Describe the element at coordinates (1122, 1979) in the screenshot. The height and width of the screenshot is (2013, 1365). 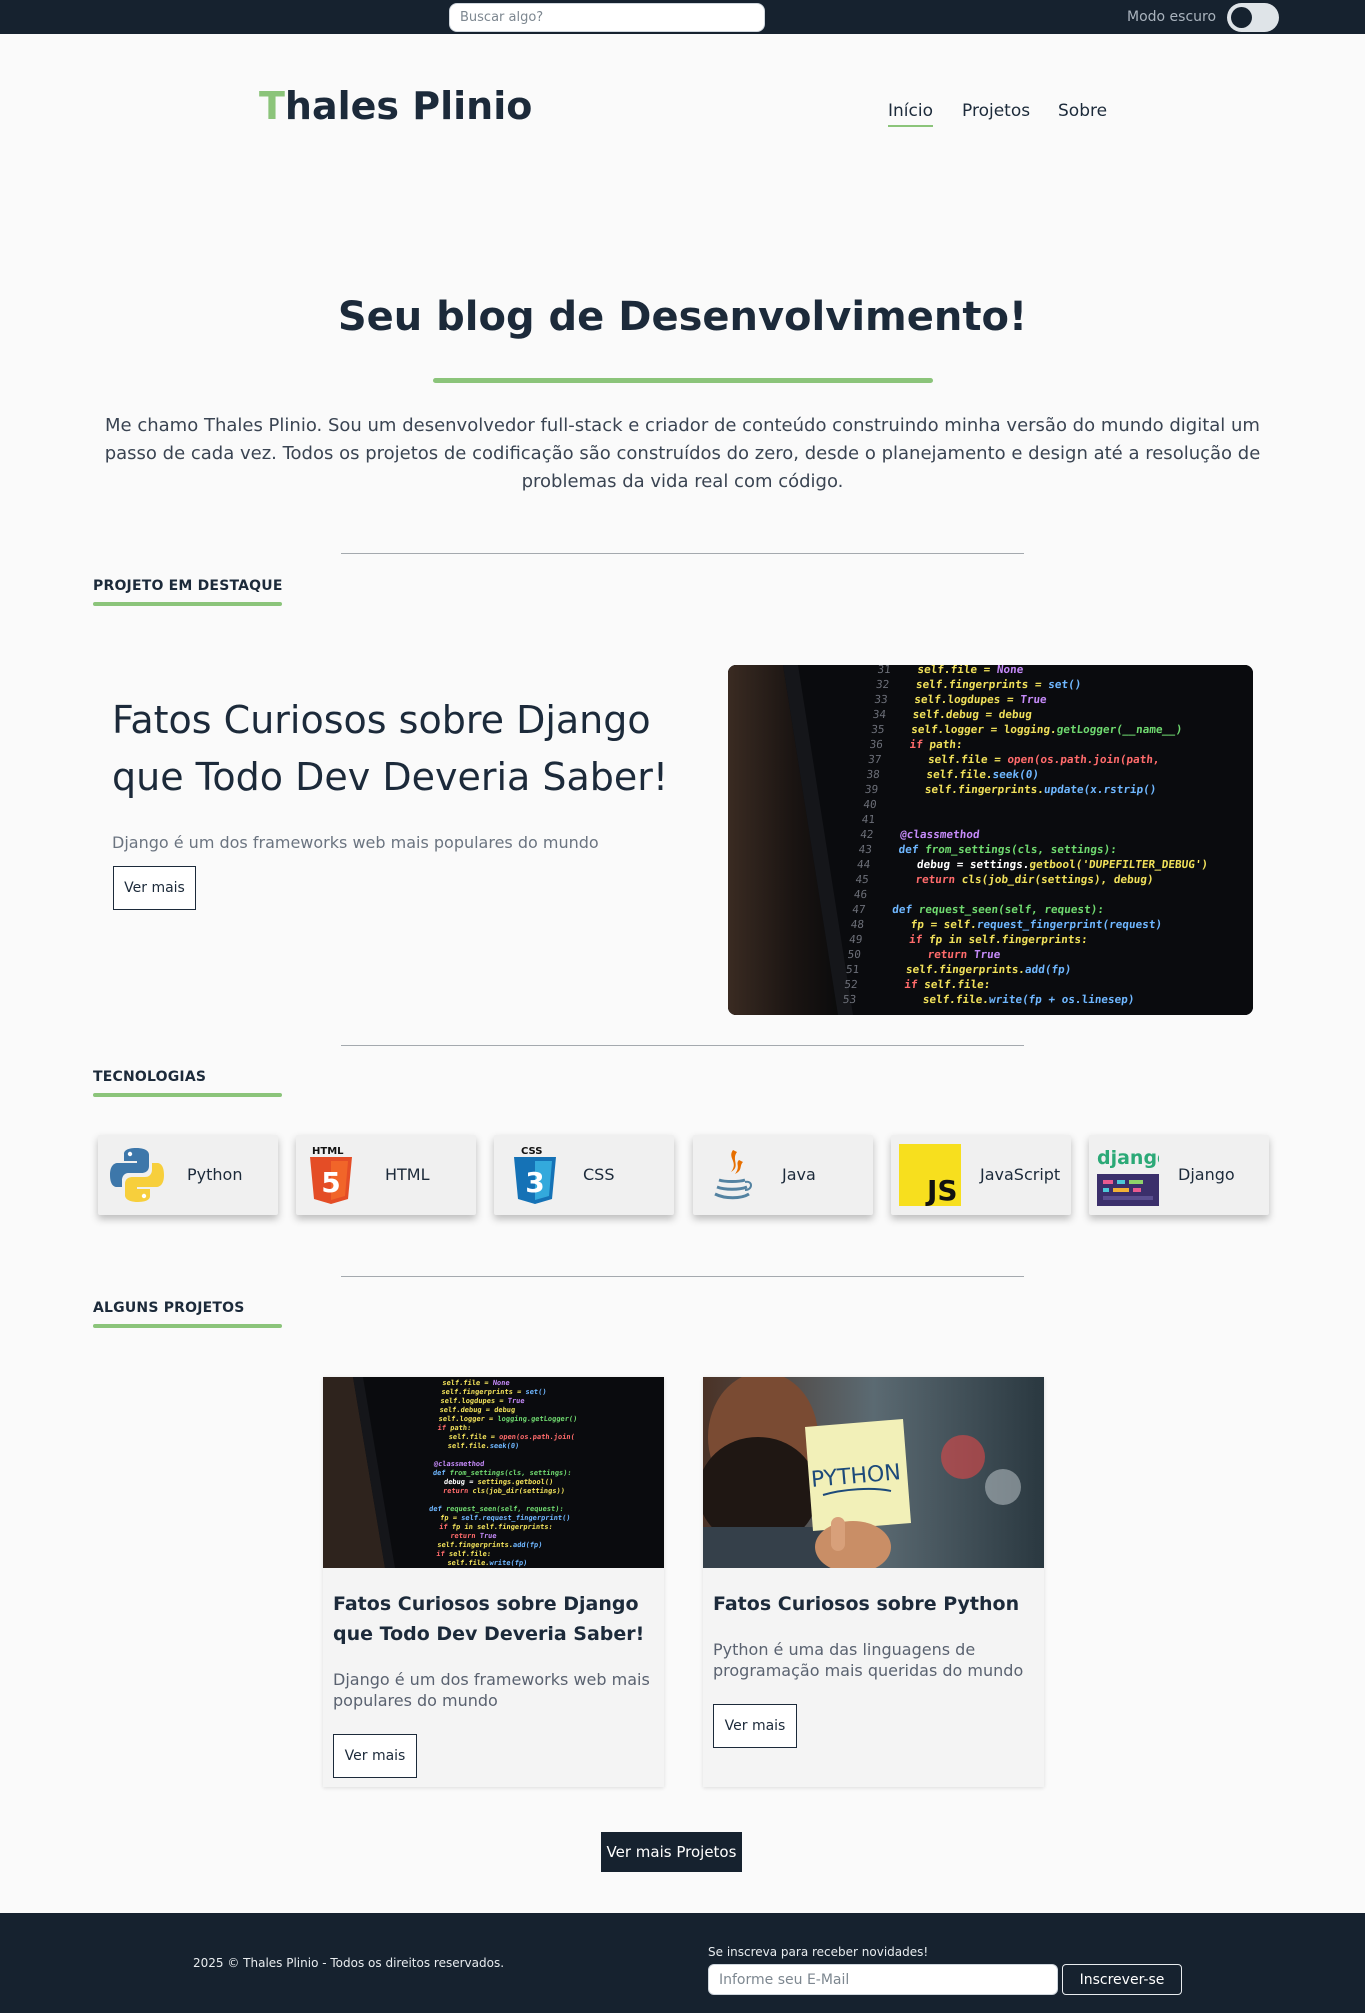
I see `subscribe-button: Inscrever-se` at that location.